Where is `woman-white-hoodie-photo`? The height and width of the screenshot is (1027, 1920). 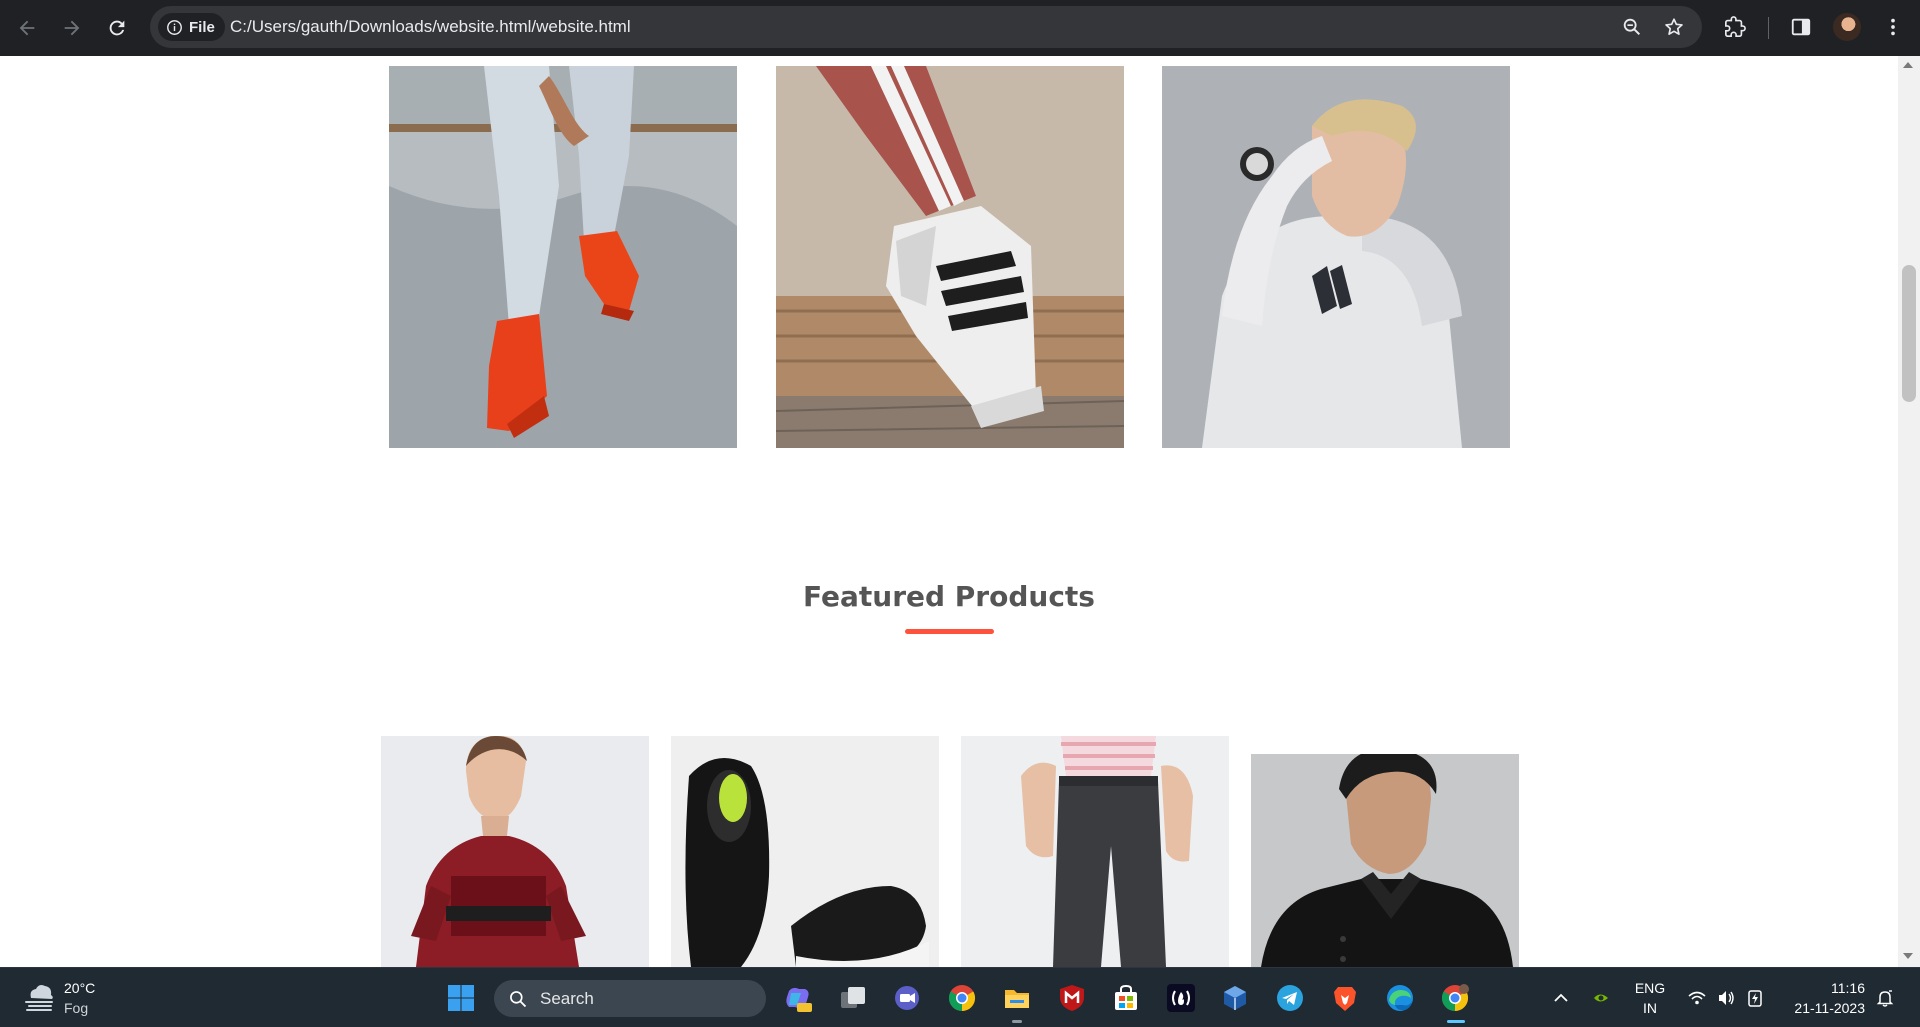
woman-white-hoodie-photo is located at coordinates (1336, 257).